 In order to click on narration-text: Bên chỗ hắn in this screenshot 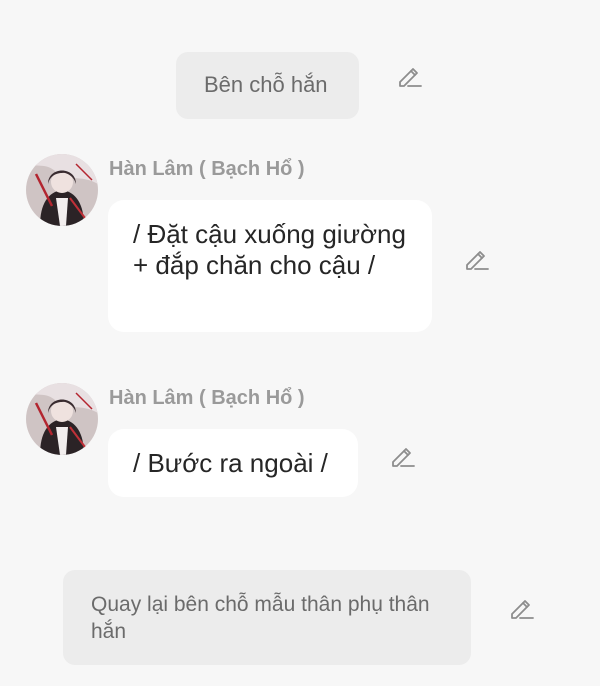, I will do `click(266, 84)`.